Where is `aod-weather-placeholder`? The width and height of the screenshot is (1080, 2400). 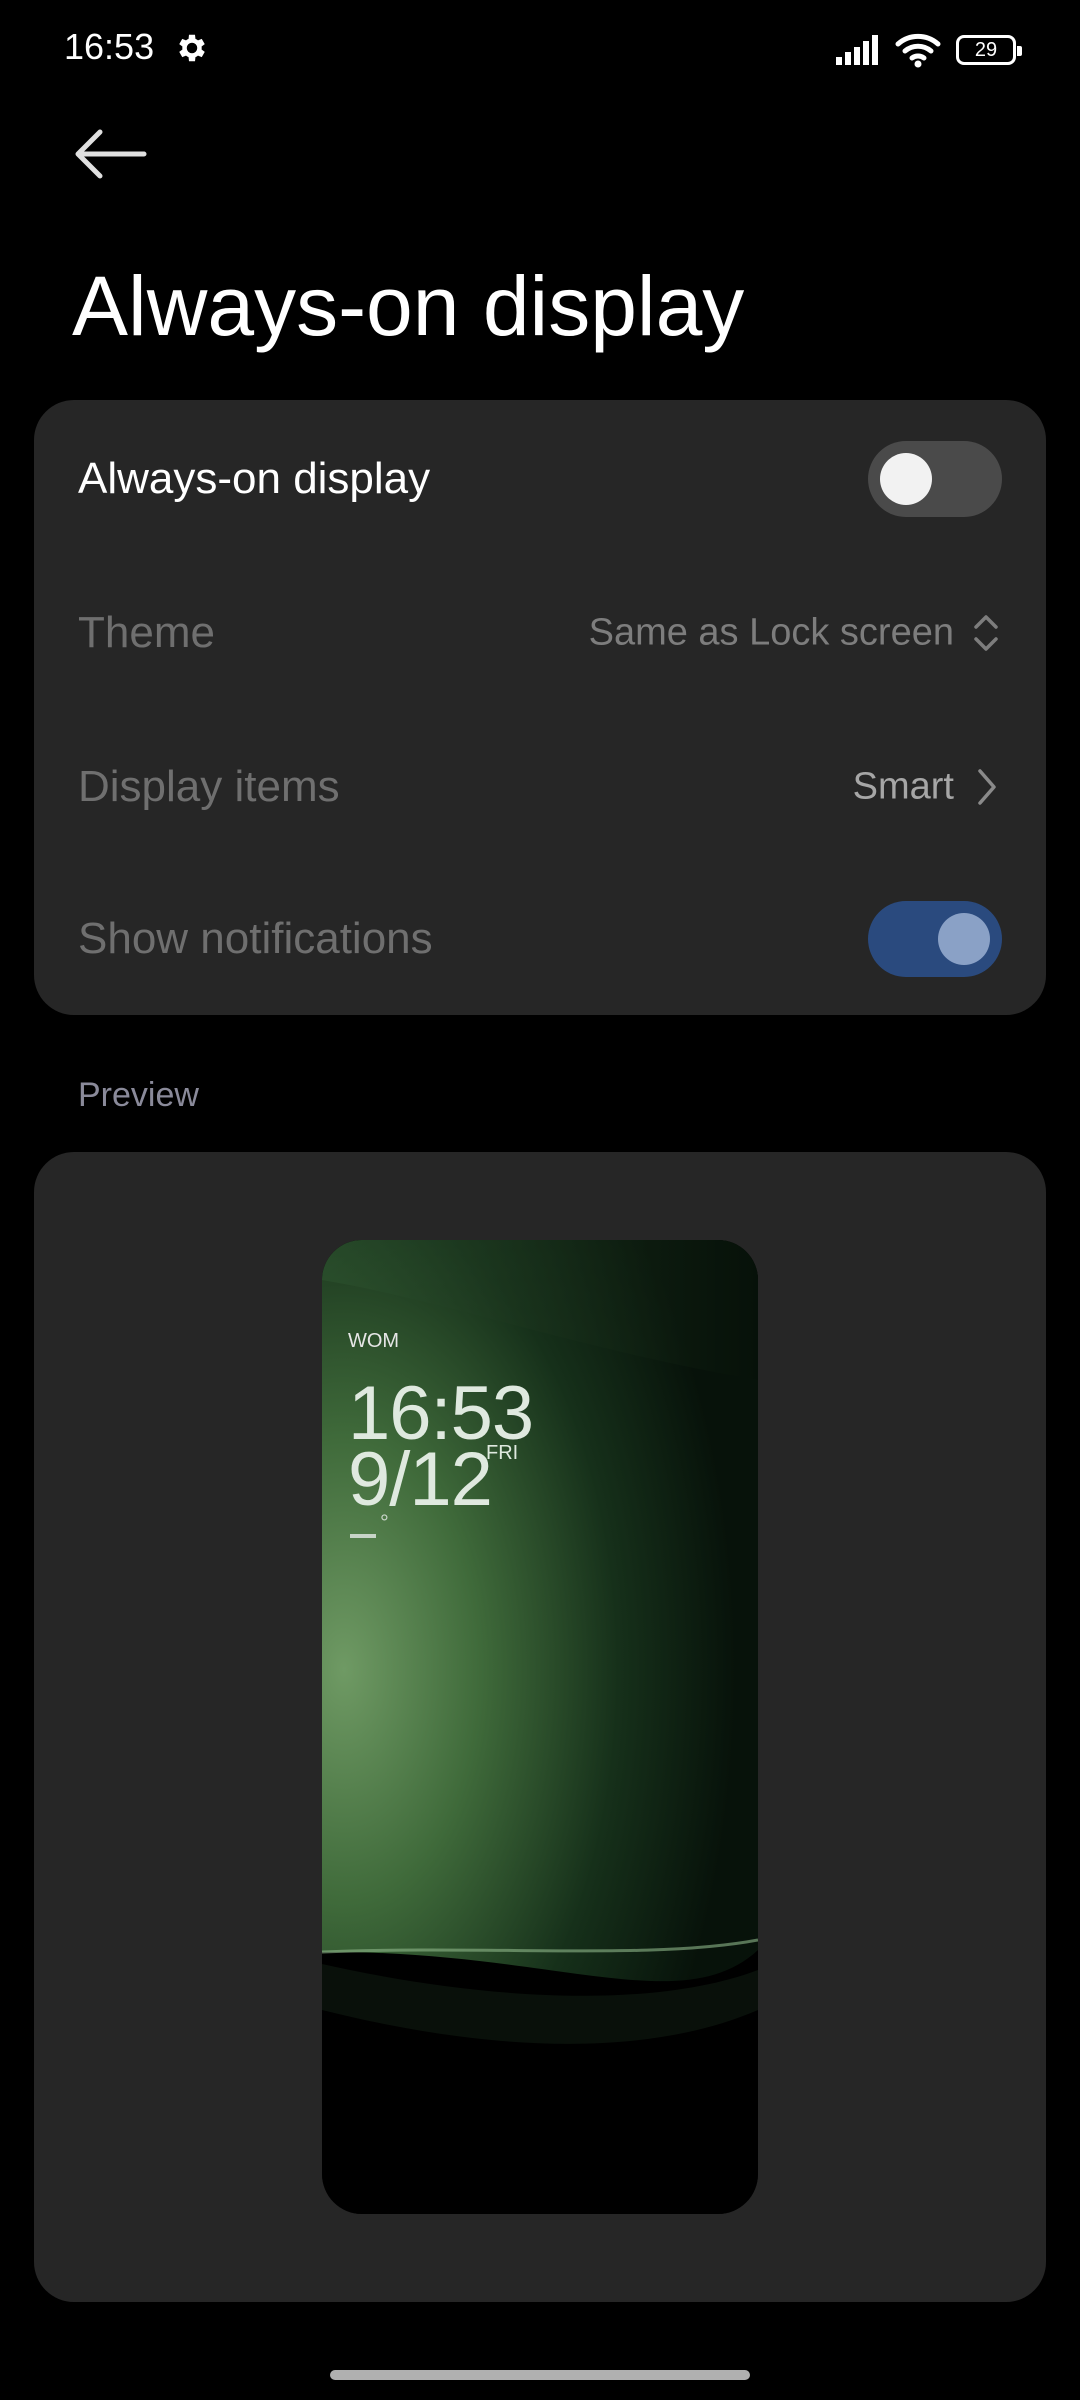
aod-weather-placeholder is located at coordinates (363, 1536).